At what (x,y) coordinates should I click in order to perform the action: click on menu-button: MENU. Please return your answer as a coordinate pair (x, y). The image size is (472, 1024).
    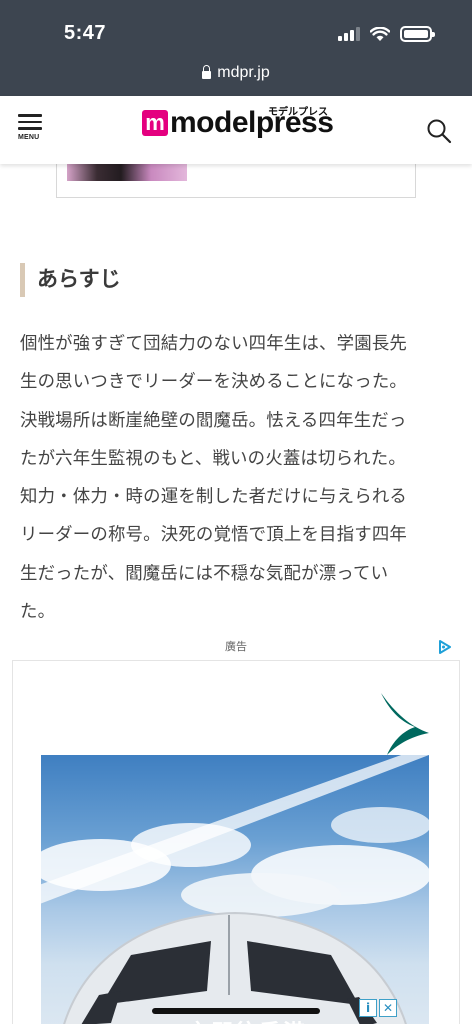
    Looking at the image, I should click on (32, 129).